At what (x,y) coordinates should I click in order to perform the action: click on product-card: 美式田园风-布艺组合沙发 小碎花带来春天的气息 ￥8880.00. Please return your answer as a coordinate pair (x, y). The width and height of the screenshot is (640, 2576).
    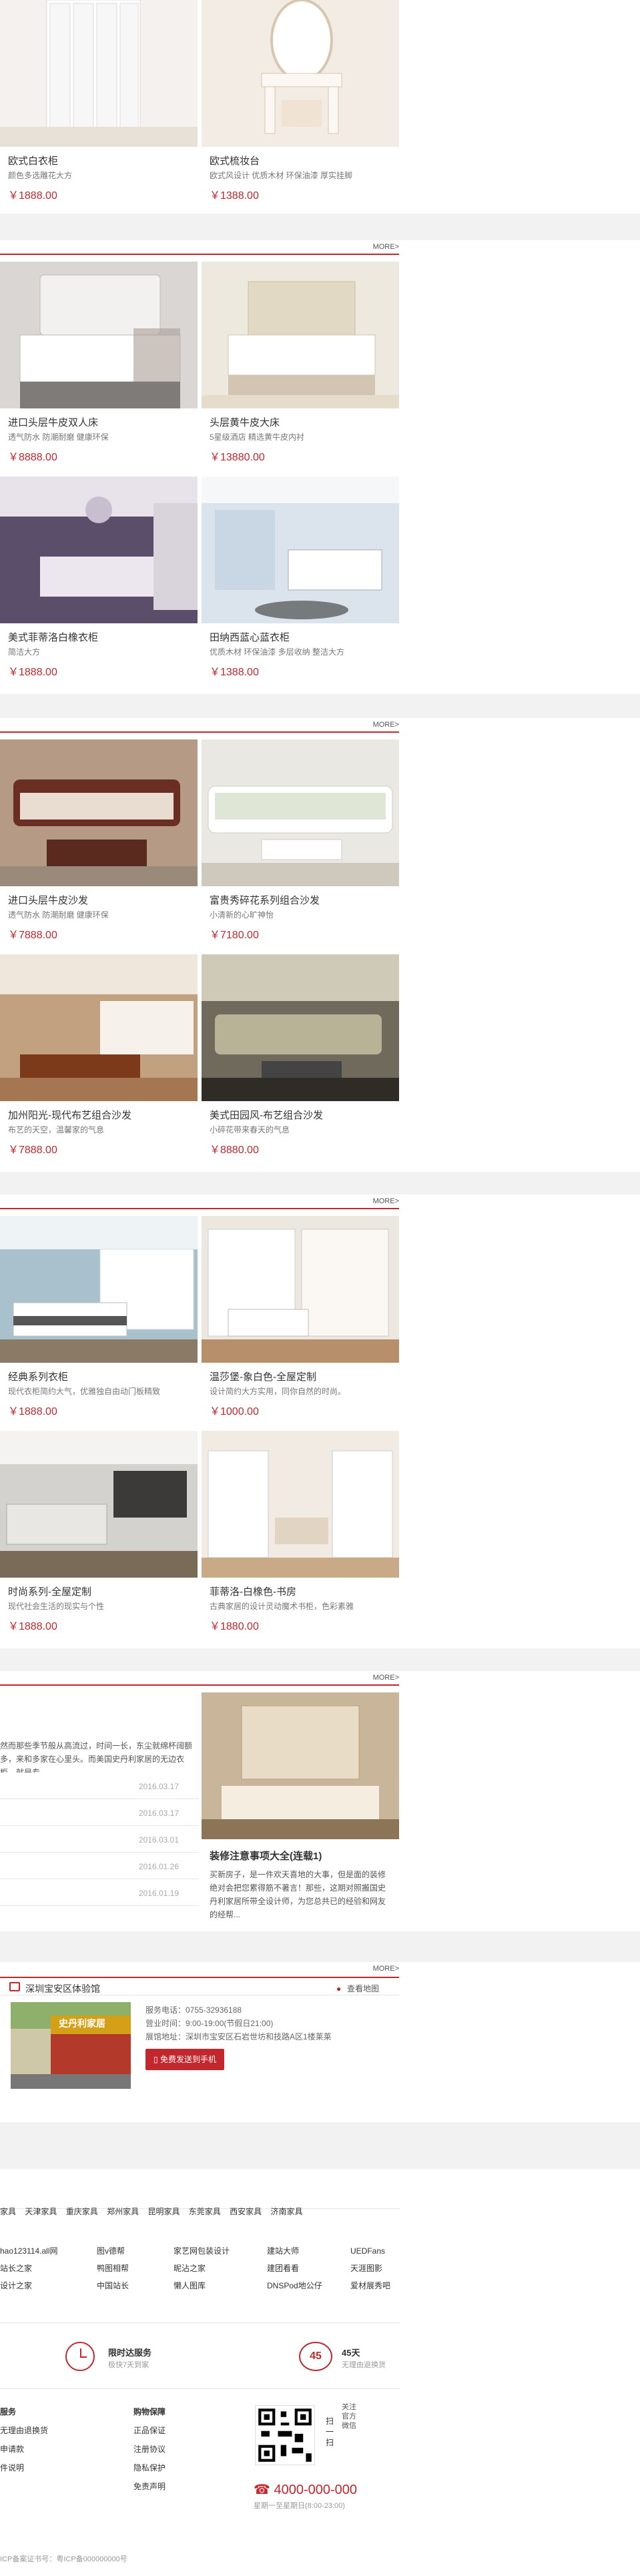
    Looking at the image, I should click on (300, 1055).